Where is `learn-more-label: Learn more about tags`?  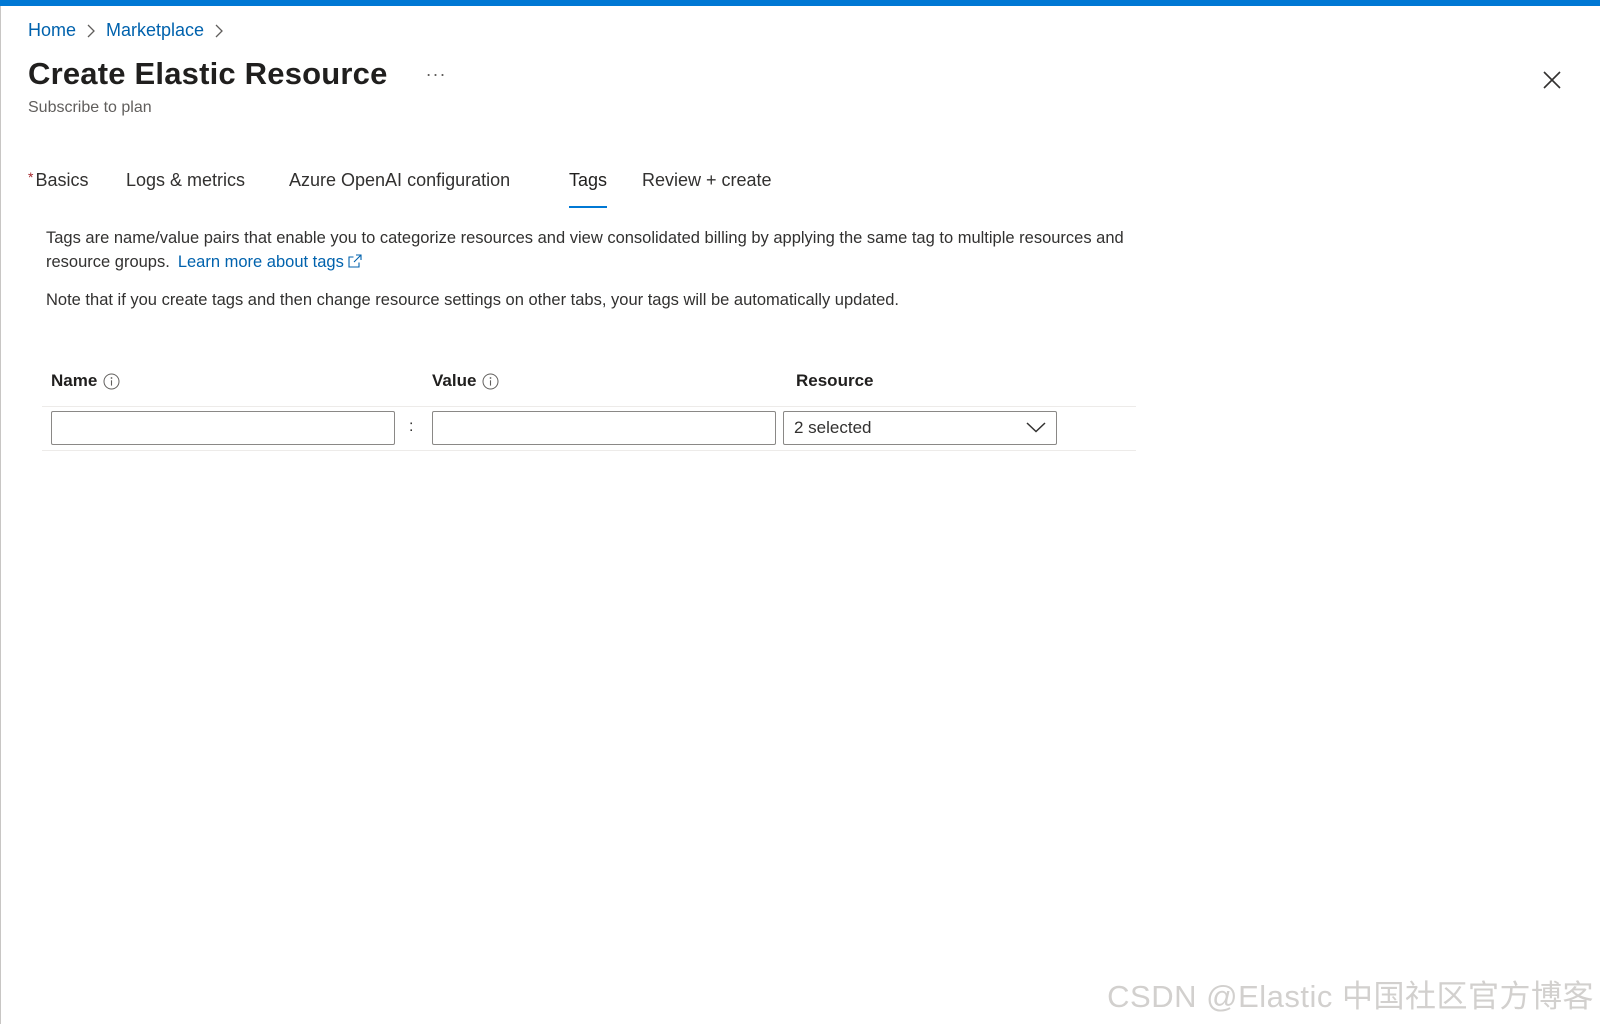
learn-more-label: Learn more about tags is located at coordinates (260, 262).